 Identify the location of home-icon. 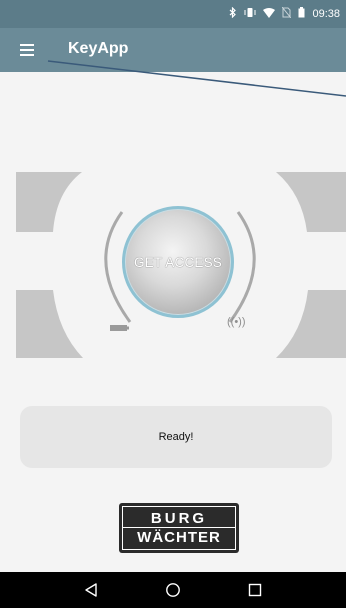
(173, 590).